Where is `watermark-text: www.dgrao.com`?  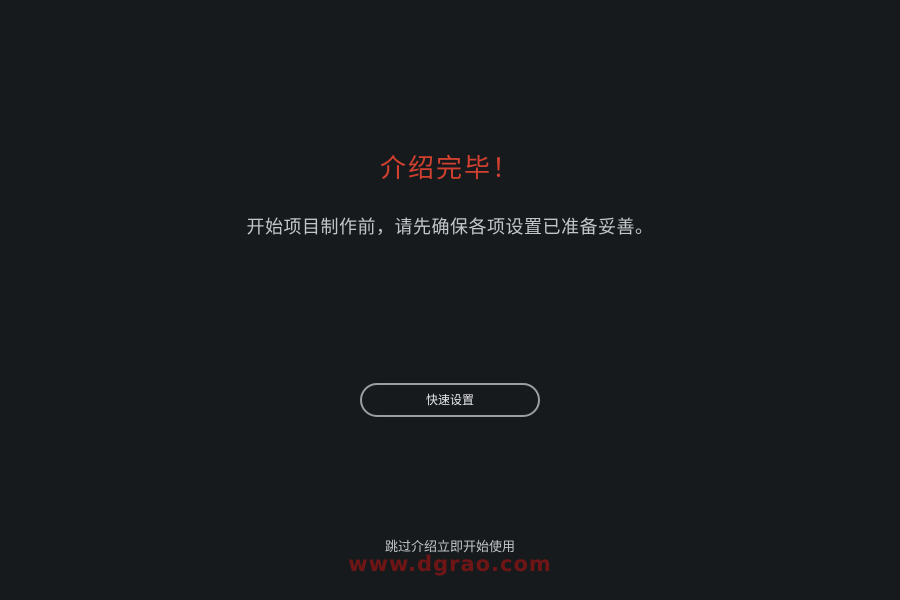
watermark-text: www.dgrao.com is located at coordinates (450, 564).